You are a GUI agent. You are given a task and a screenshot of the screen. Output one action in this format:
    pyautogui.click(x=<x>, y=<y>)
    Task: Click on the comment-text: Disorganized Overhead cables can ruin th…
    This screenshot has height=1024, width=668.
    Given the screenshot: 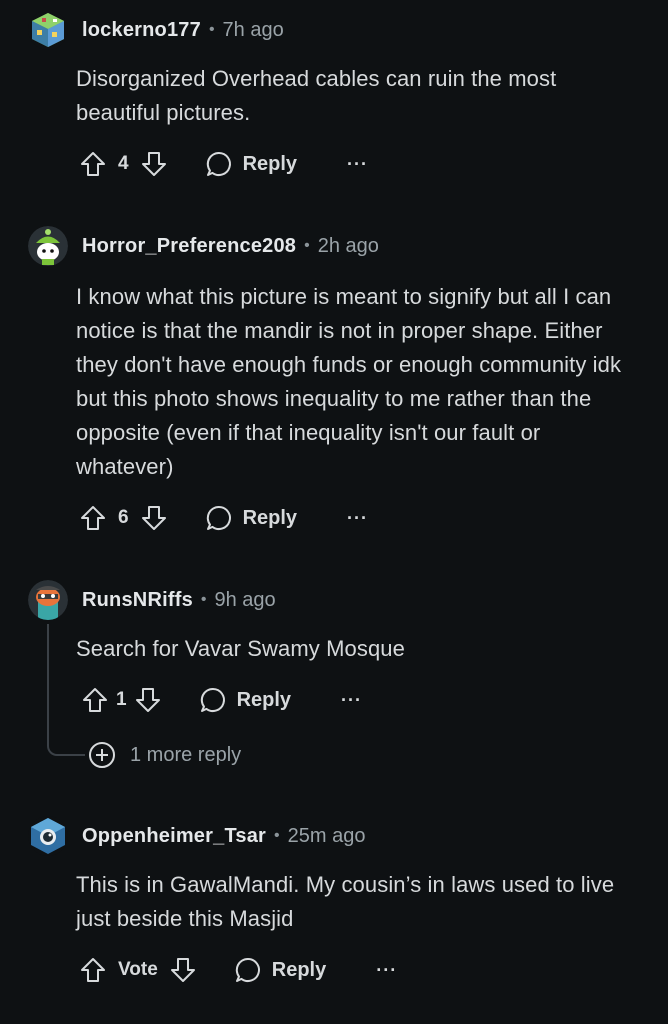 What is the action you would take?
    pyautogui.click(x=316, y=95)
    